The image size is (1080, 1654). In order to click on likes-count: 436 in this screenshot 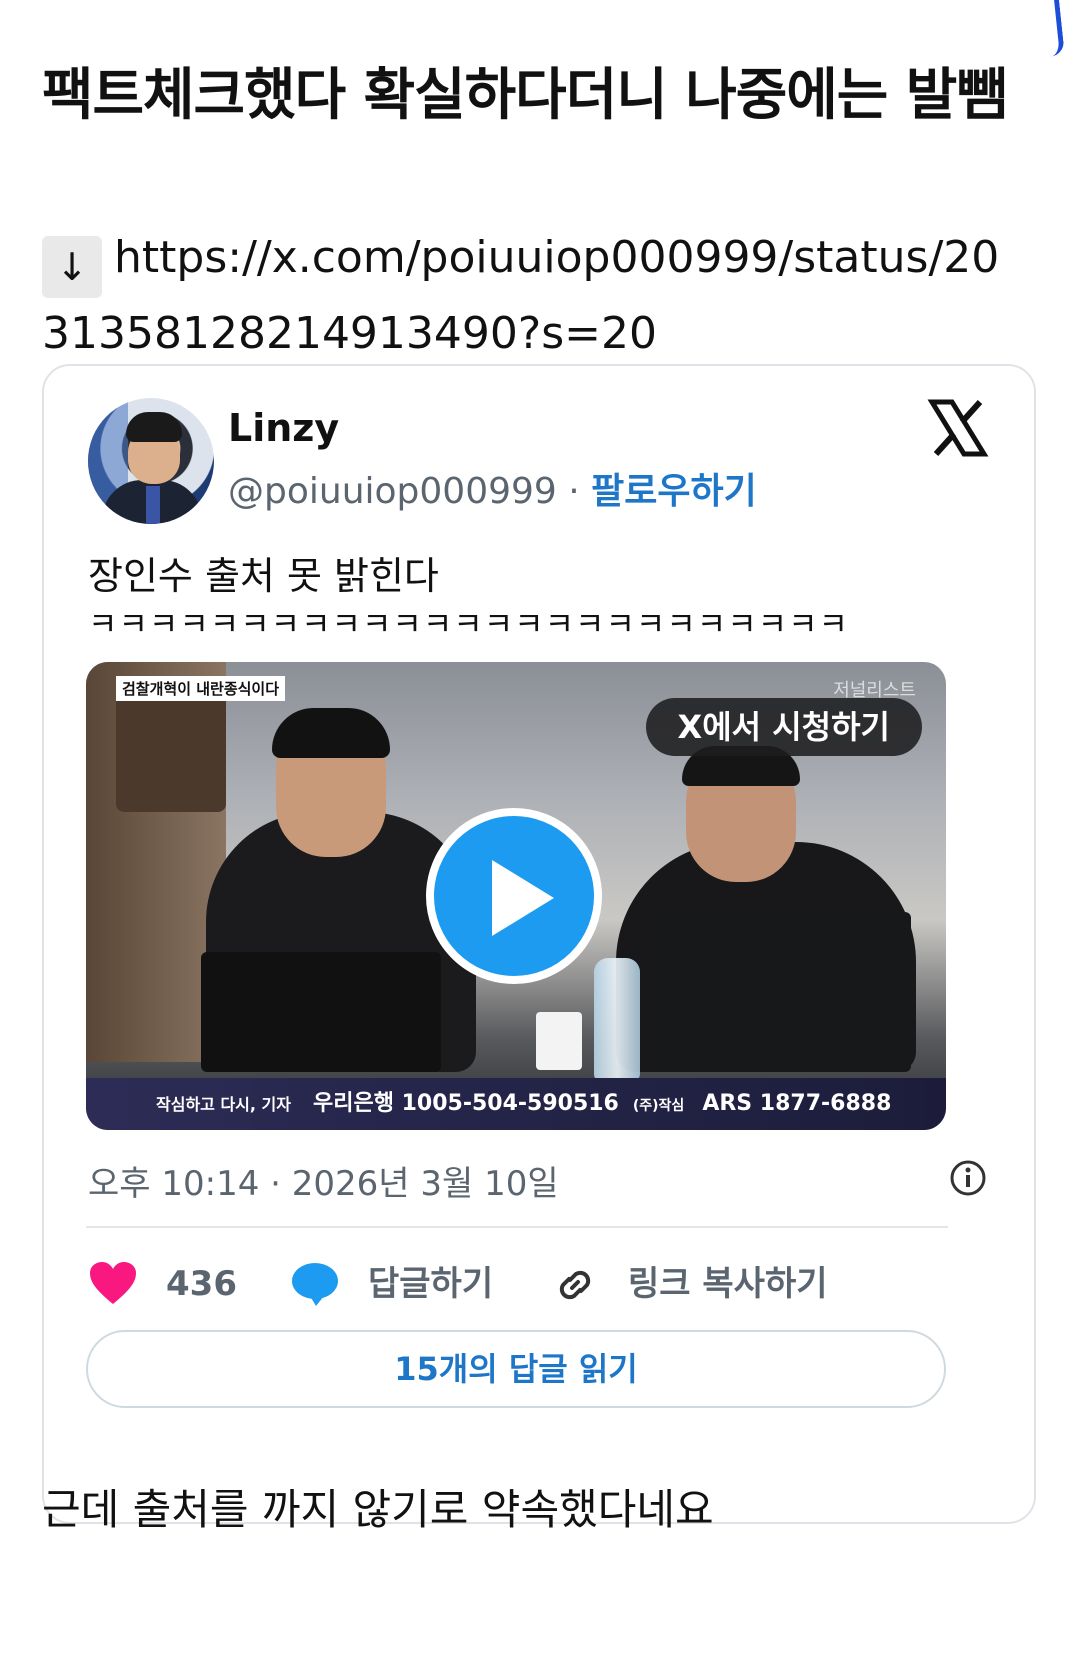, I will do `click(201, 1284)`.